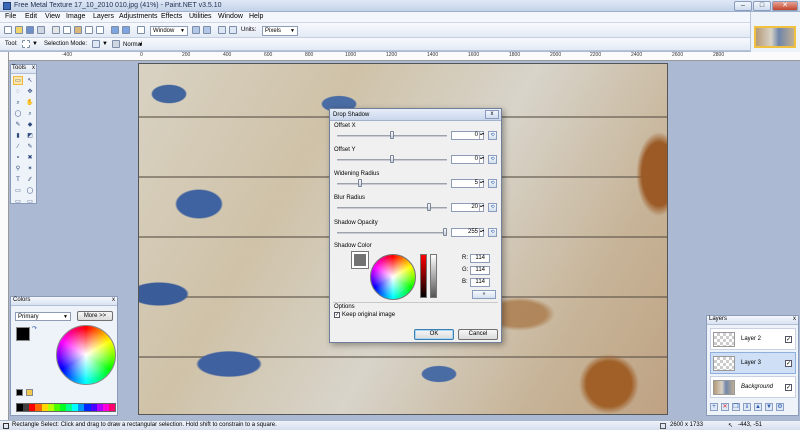  Describe the element at coordinates (775, 37) in the screenshot. I see `image-thumbnail` at that location.